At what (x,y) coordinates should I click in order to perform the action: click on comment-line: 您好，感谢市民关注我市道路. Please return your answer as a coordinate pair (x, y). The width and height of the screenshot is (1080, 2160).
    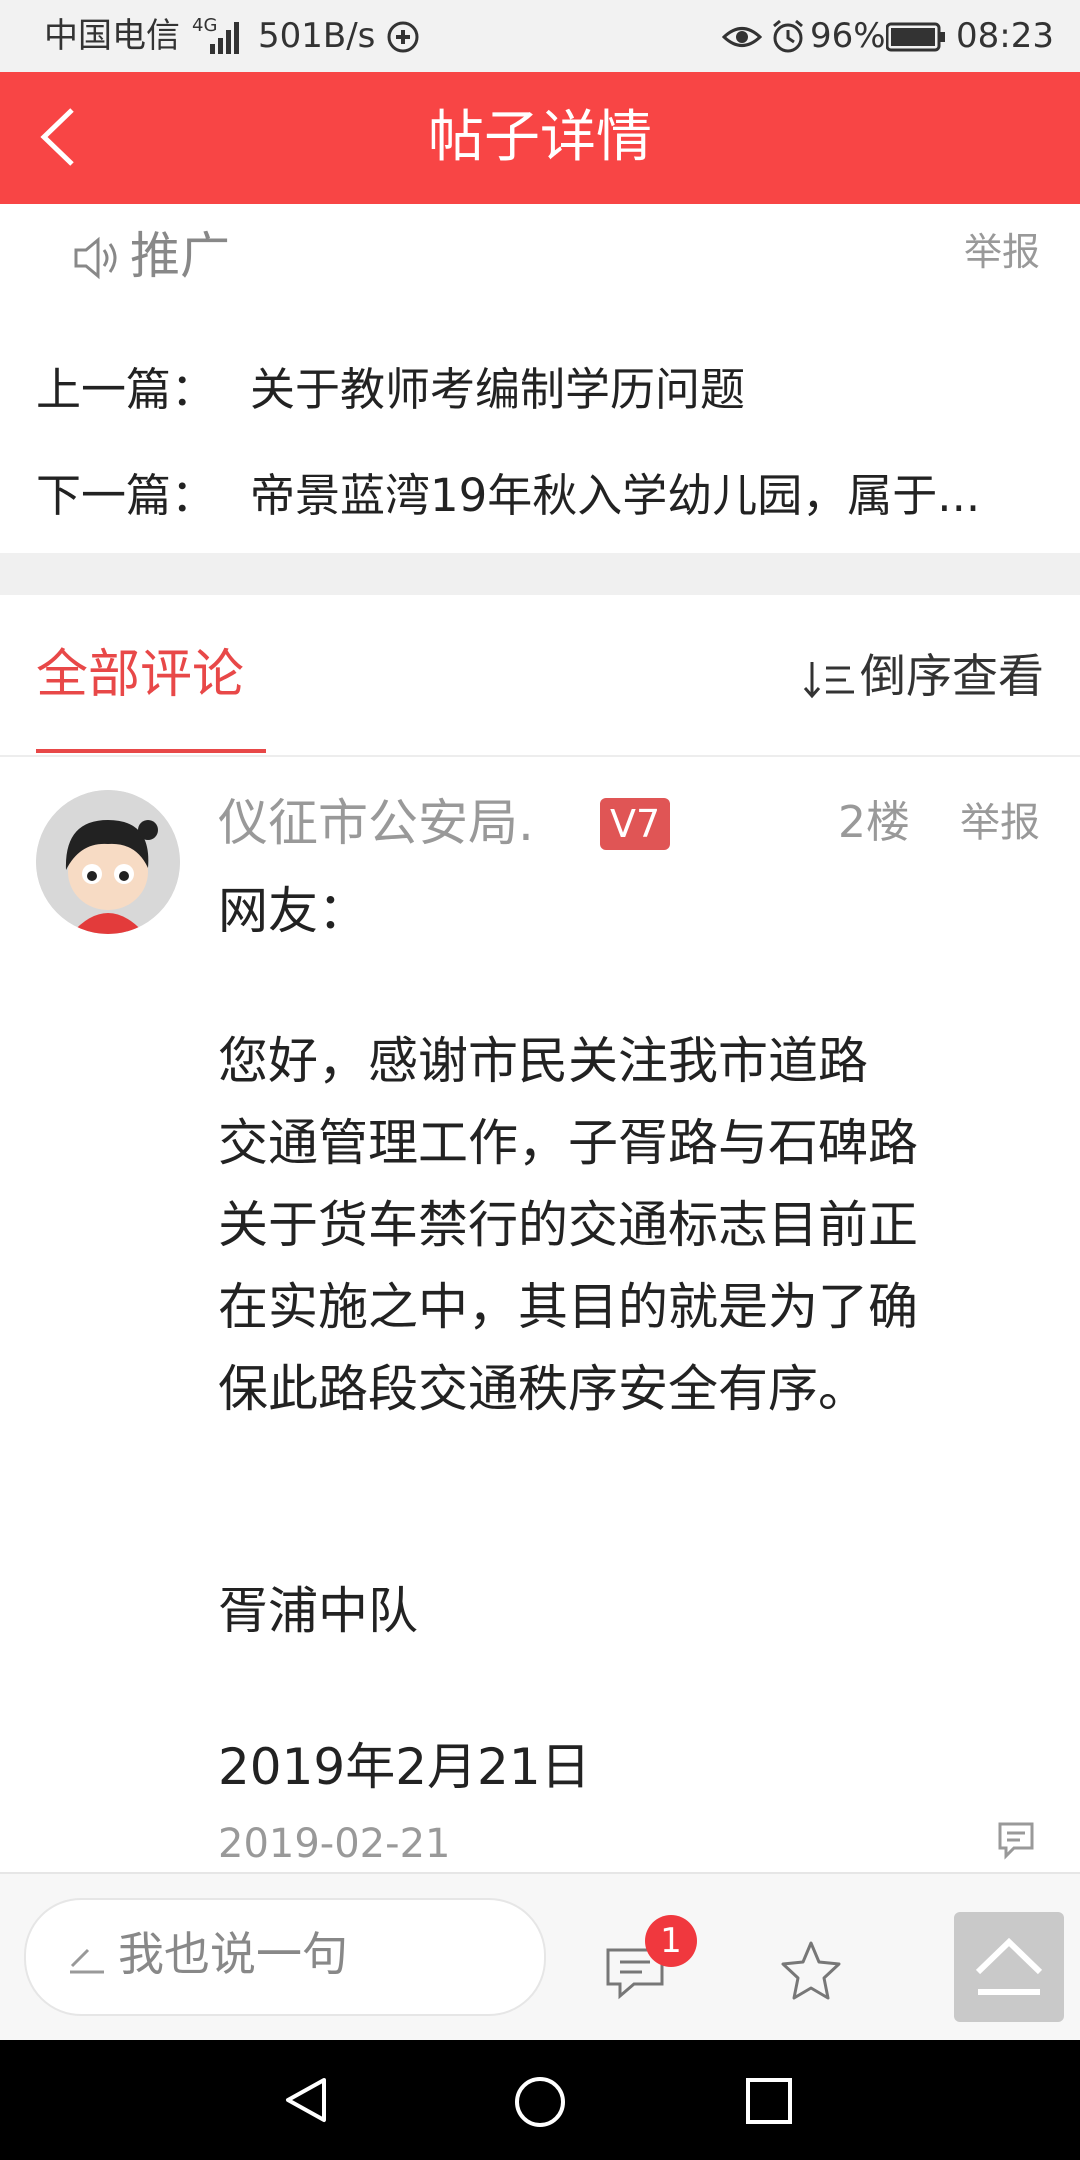
    Looking at the image, I should click on (543, 1061).